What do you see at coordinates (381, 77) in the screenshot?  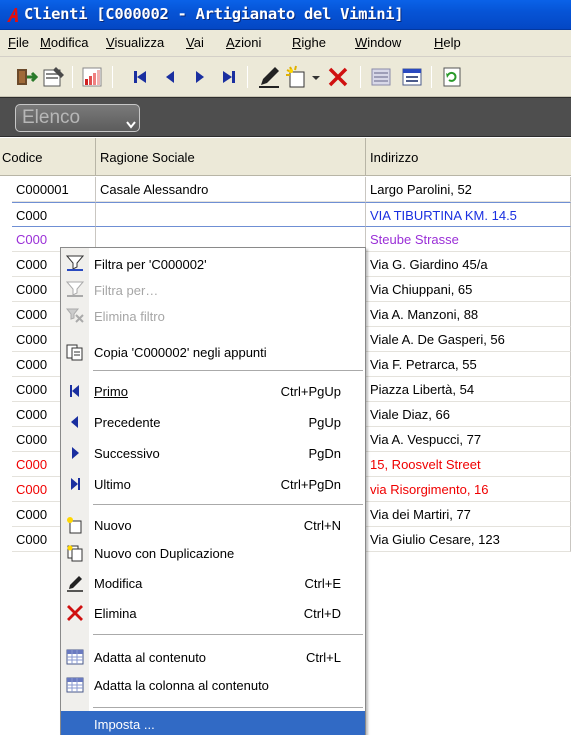 I see `list-view-icon` at bounding box center [381, 77].